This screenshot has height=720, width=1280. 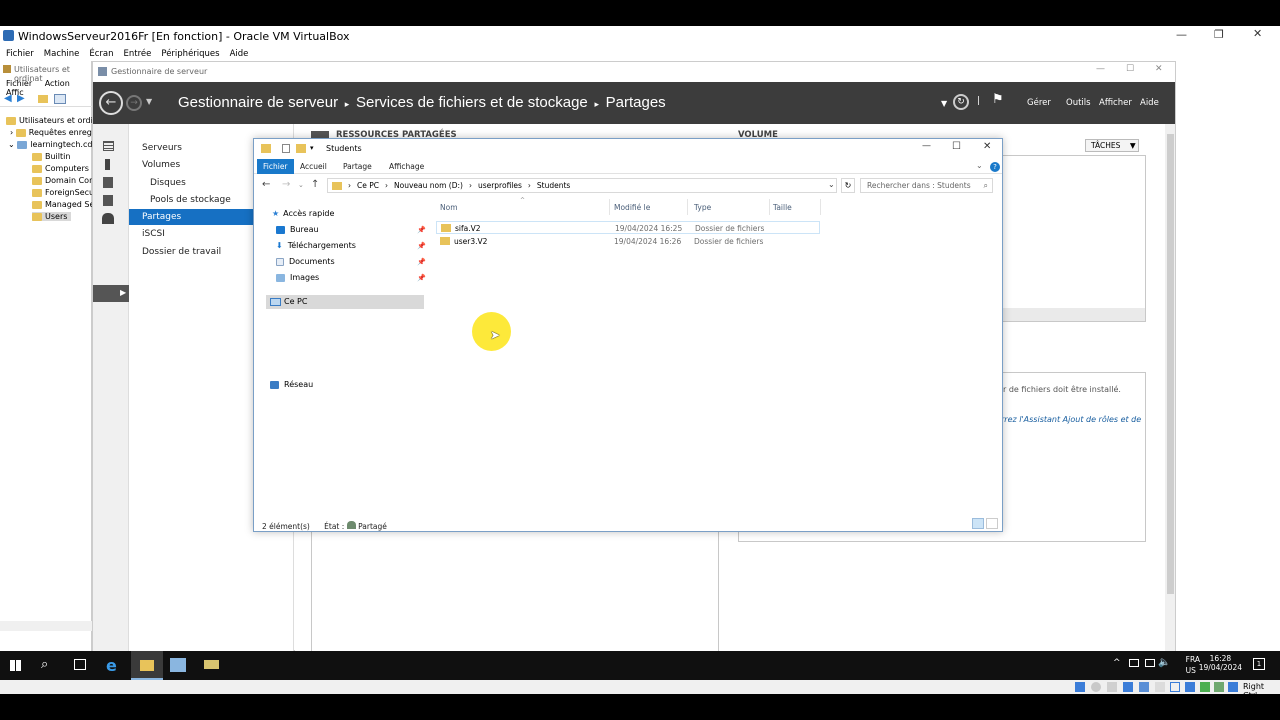 What do you see at coordinates (101, 54) in the screenshot?
I see `vbox-menu-ecran: Écran` at bounding box center [101, 54].